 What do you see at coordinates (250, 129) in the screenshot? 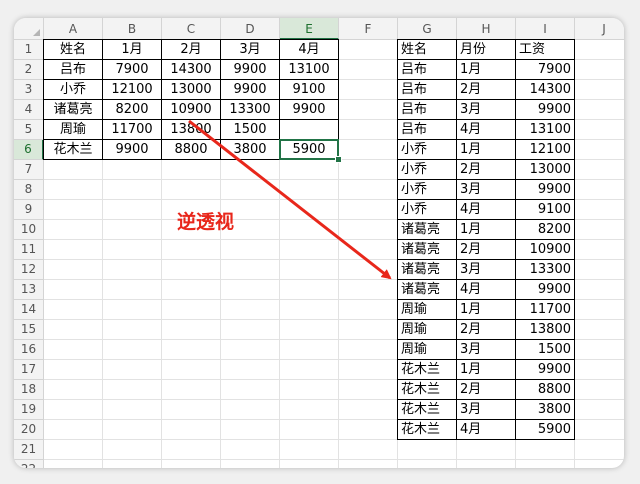
I see `source-data-cell: 1500` at bounding box center [250, 129].